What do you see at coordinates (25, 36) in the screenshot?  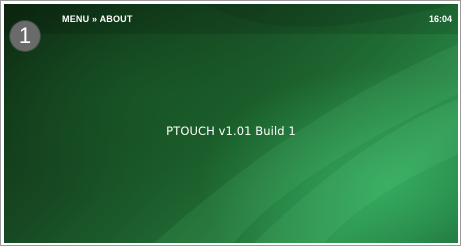 I see `step-number-badge: 1` at bounding box center [25, 36].